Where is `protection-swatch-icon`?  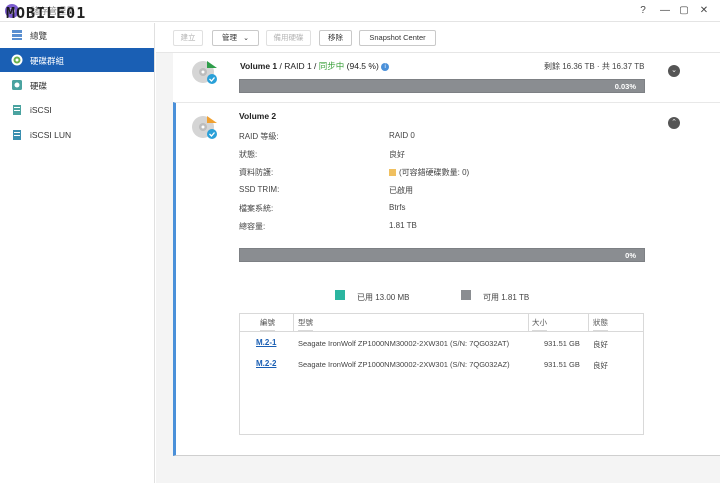
protection-swatch-icon is located at coordinates (392, 173).